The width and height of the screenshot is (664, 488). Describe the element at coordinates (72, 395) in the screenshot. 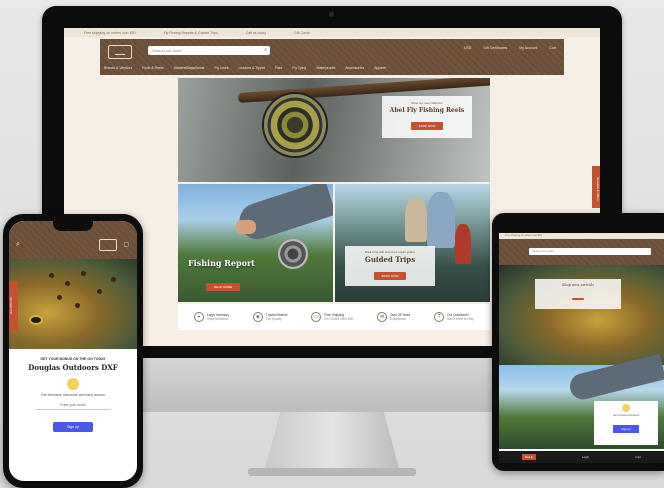

I see `modal-text: Get exclusive discounts and early access` at that location.